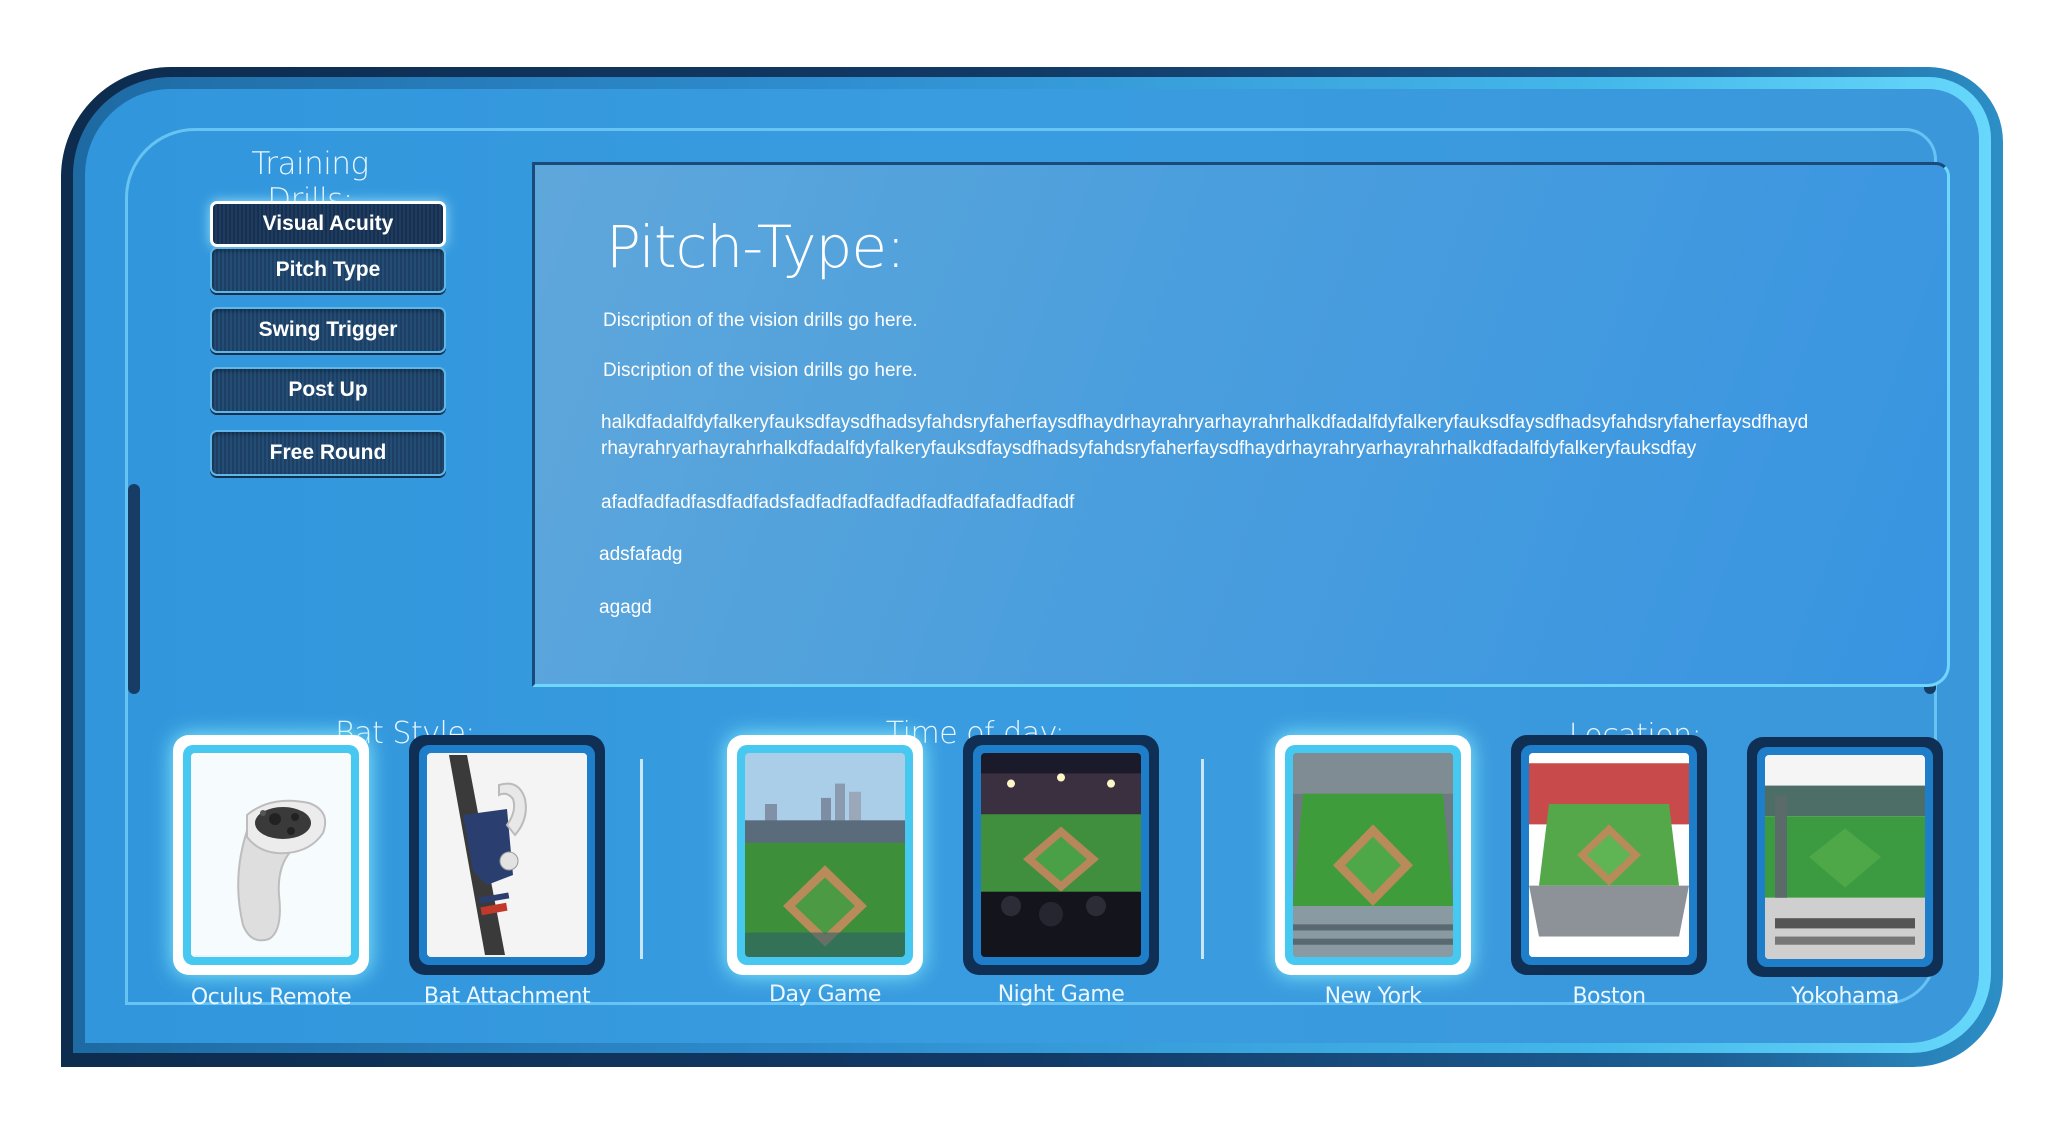  Describe the element at coordinates (1609, 996) in the screenshot. I see `location-option-label: Boston` at that location.